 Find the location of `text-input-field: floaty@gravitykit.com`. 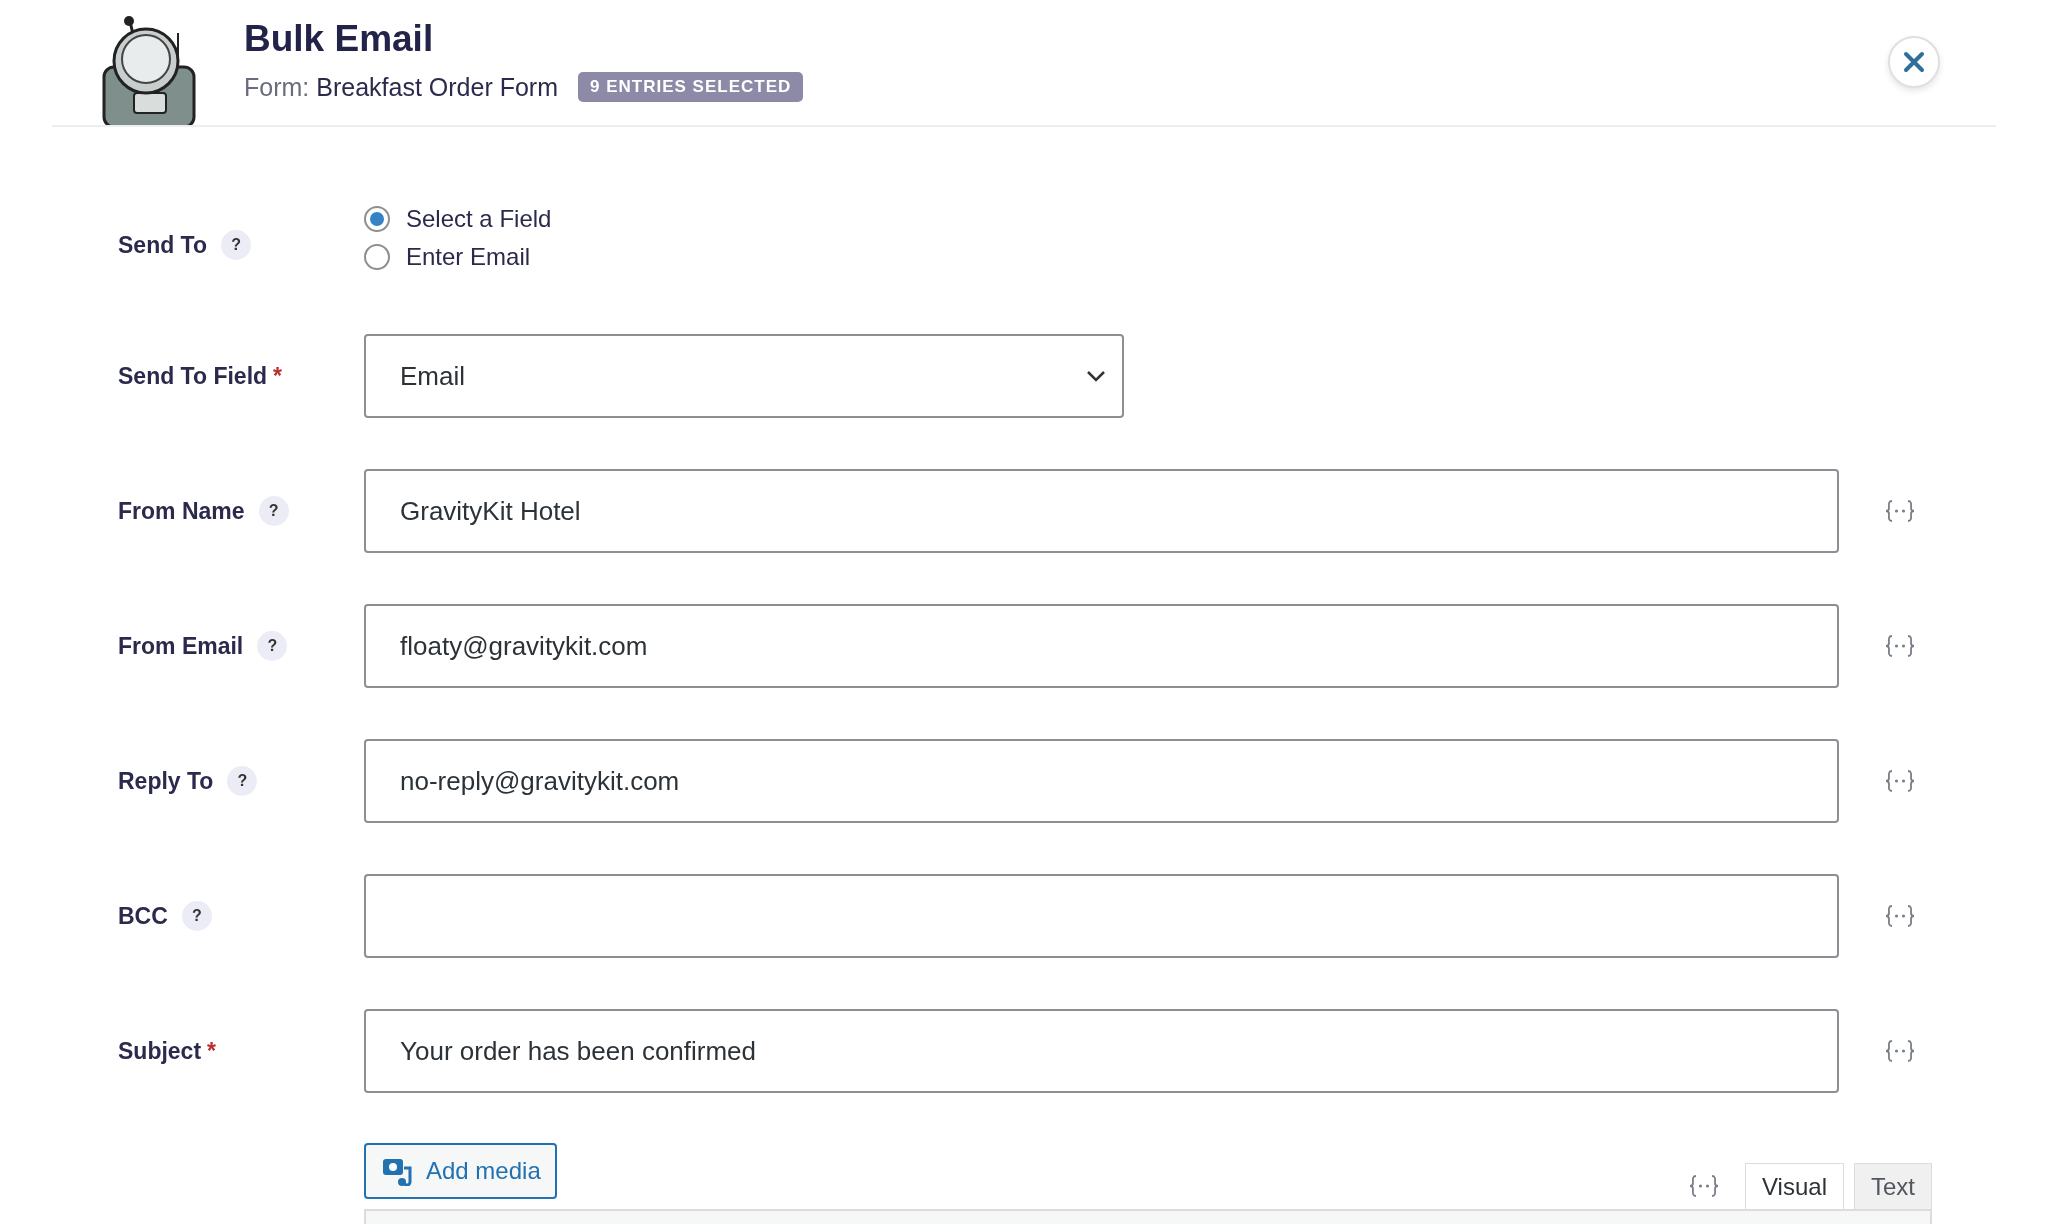

text-input-field: floaty@gravitykit.com is located at coordinates (1101, 646).